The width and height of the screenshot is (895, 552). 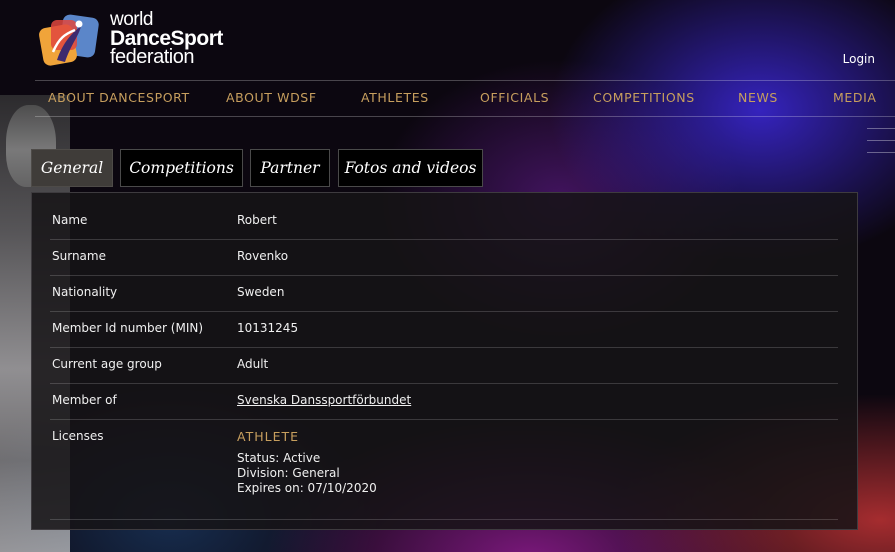 I want to click on nav-divider-bottom, so click(x=465, y=116).